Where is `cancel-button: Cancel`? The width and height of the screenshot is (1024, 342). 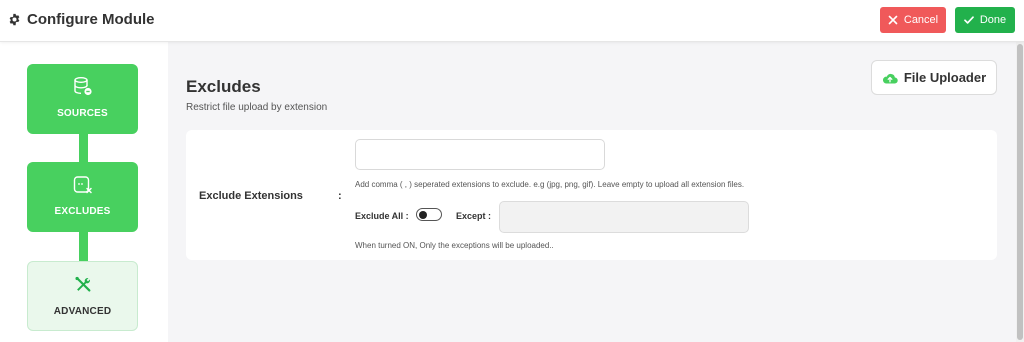
cancel-button: Cancel is located at coordinates (913, 20).